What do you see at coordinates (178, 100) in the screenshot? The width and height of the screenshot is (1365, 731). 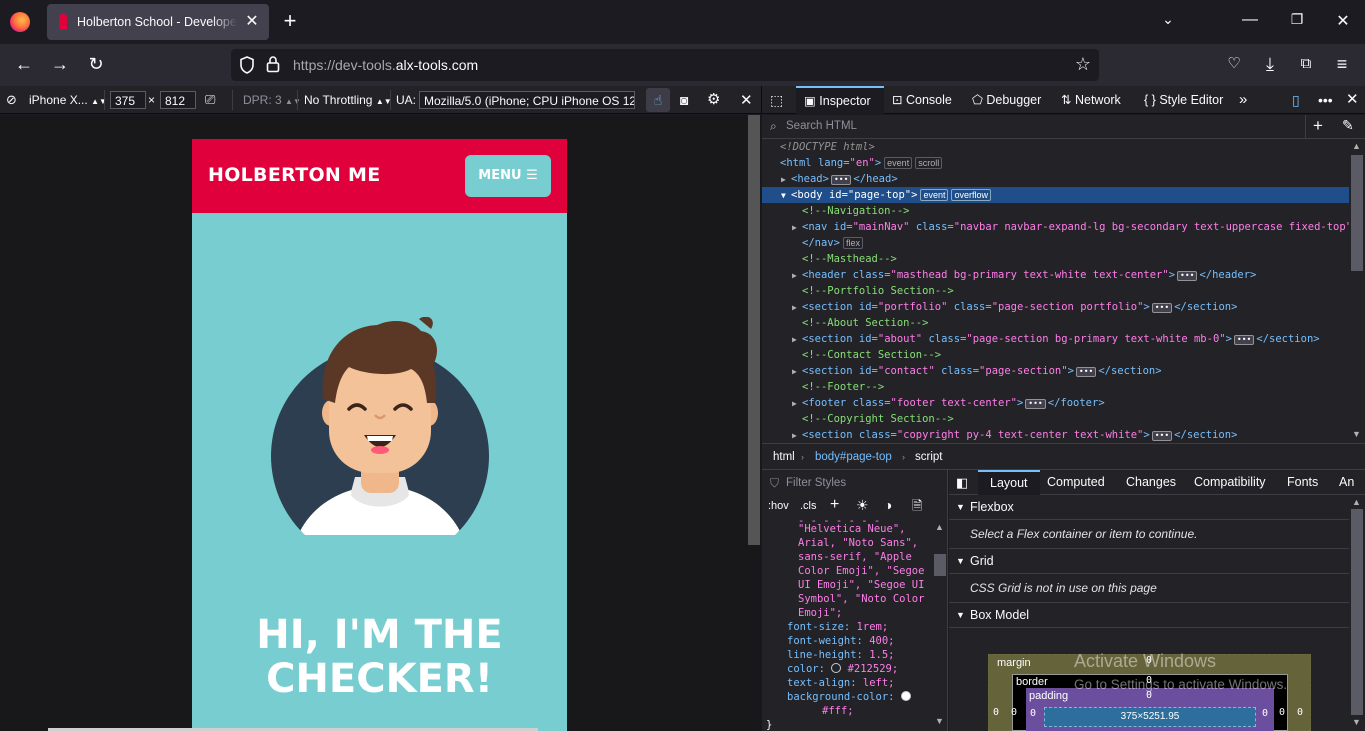 I see `viewport-height-input: 812` at bounding box center [178, 100].